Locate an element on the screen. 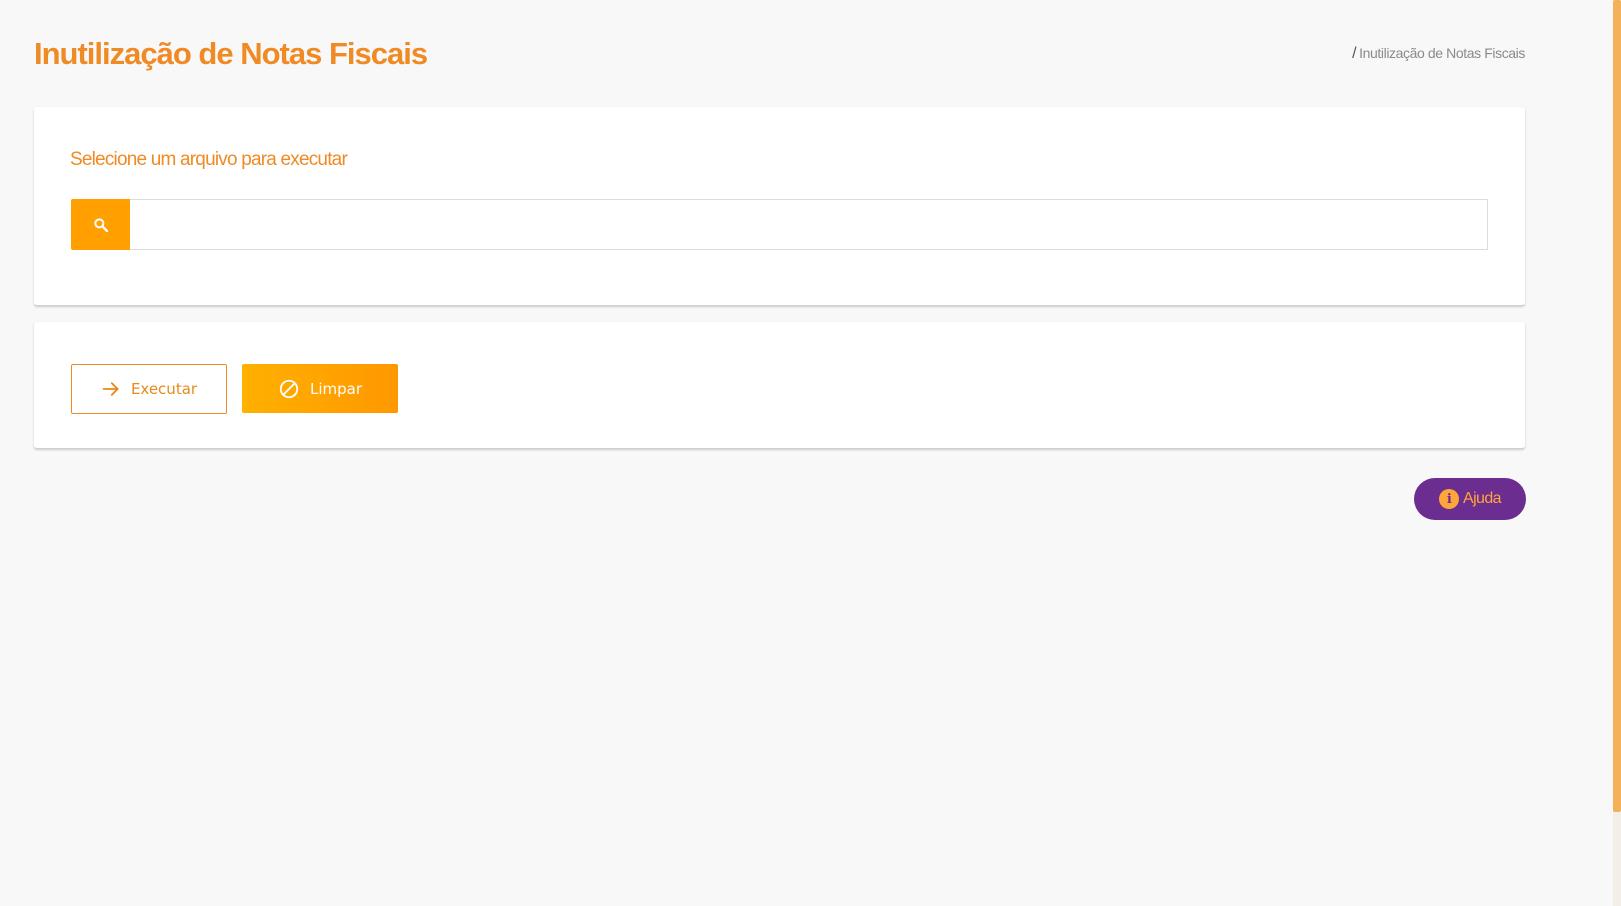 Image resolution: width=1621 pixels, height=906 pixels. page-title: Inutilização de Notas Fiscais is located at coordinates (231, 53).